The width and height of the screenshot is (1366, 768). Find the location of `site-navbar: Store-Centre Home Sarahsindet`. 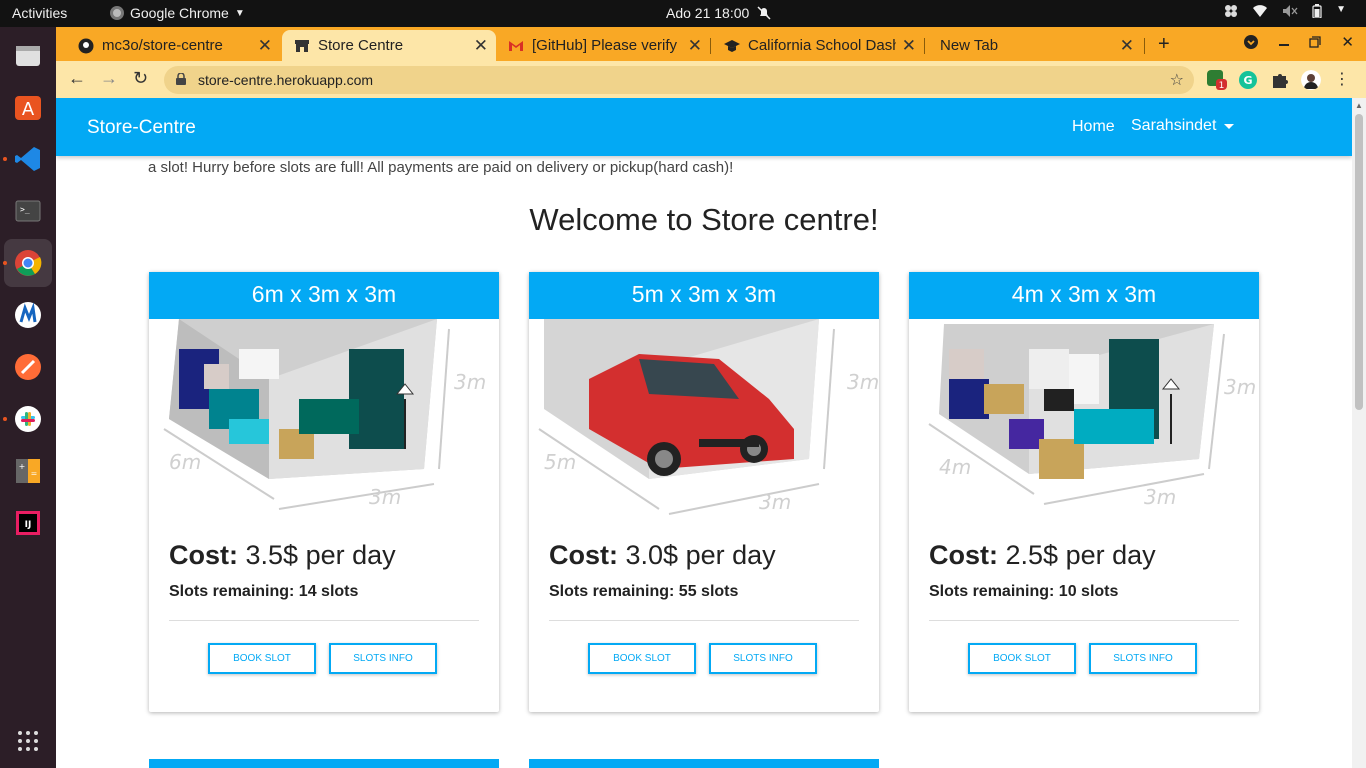

site-navbar: Store-Centre Home Sarahsindet is located at coordinates (704, 127).